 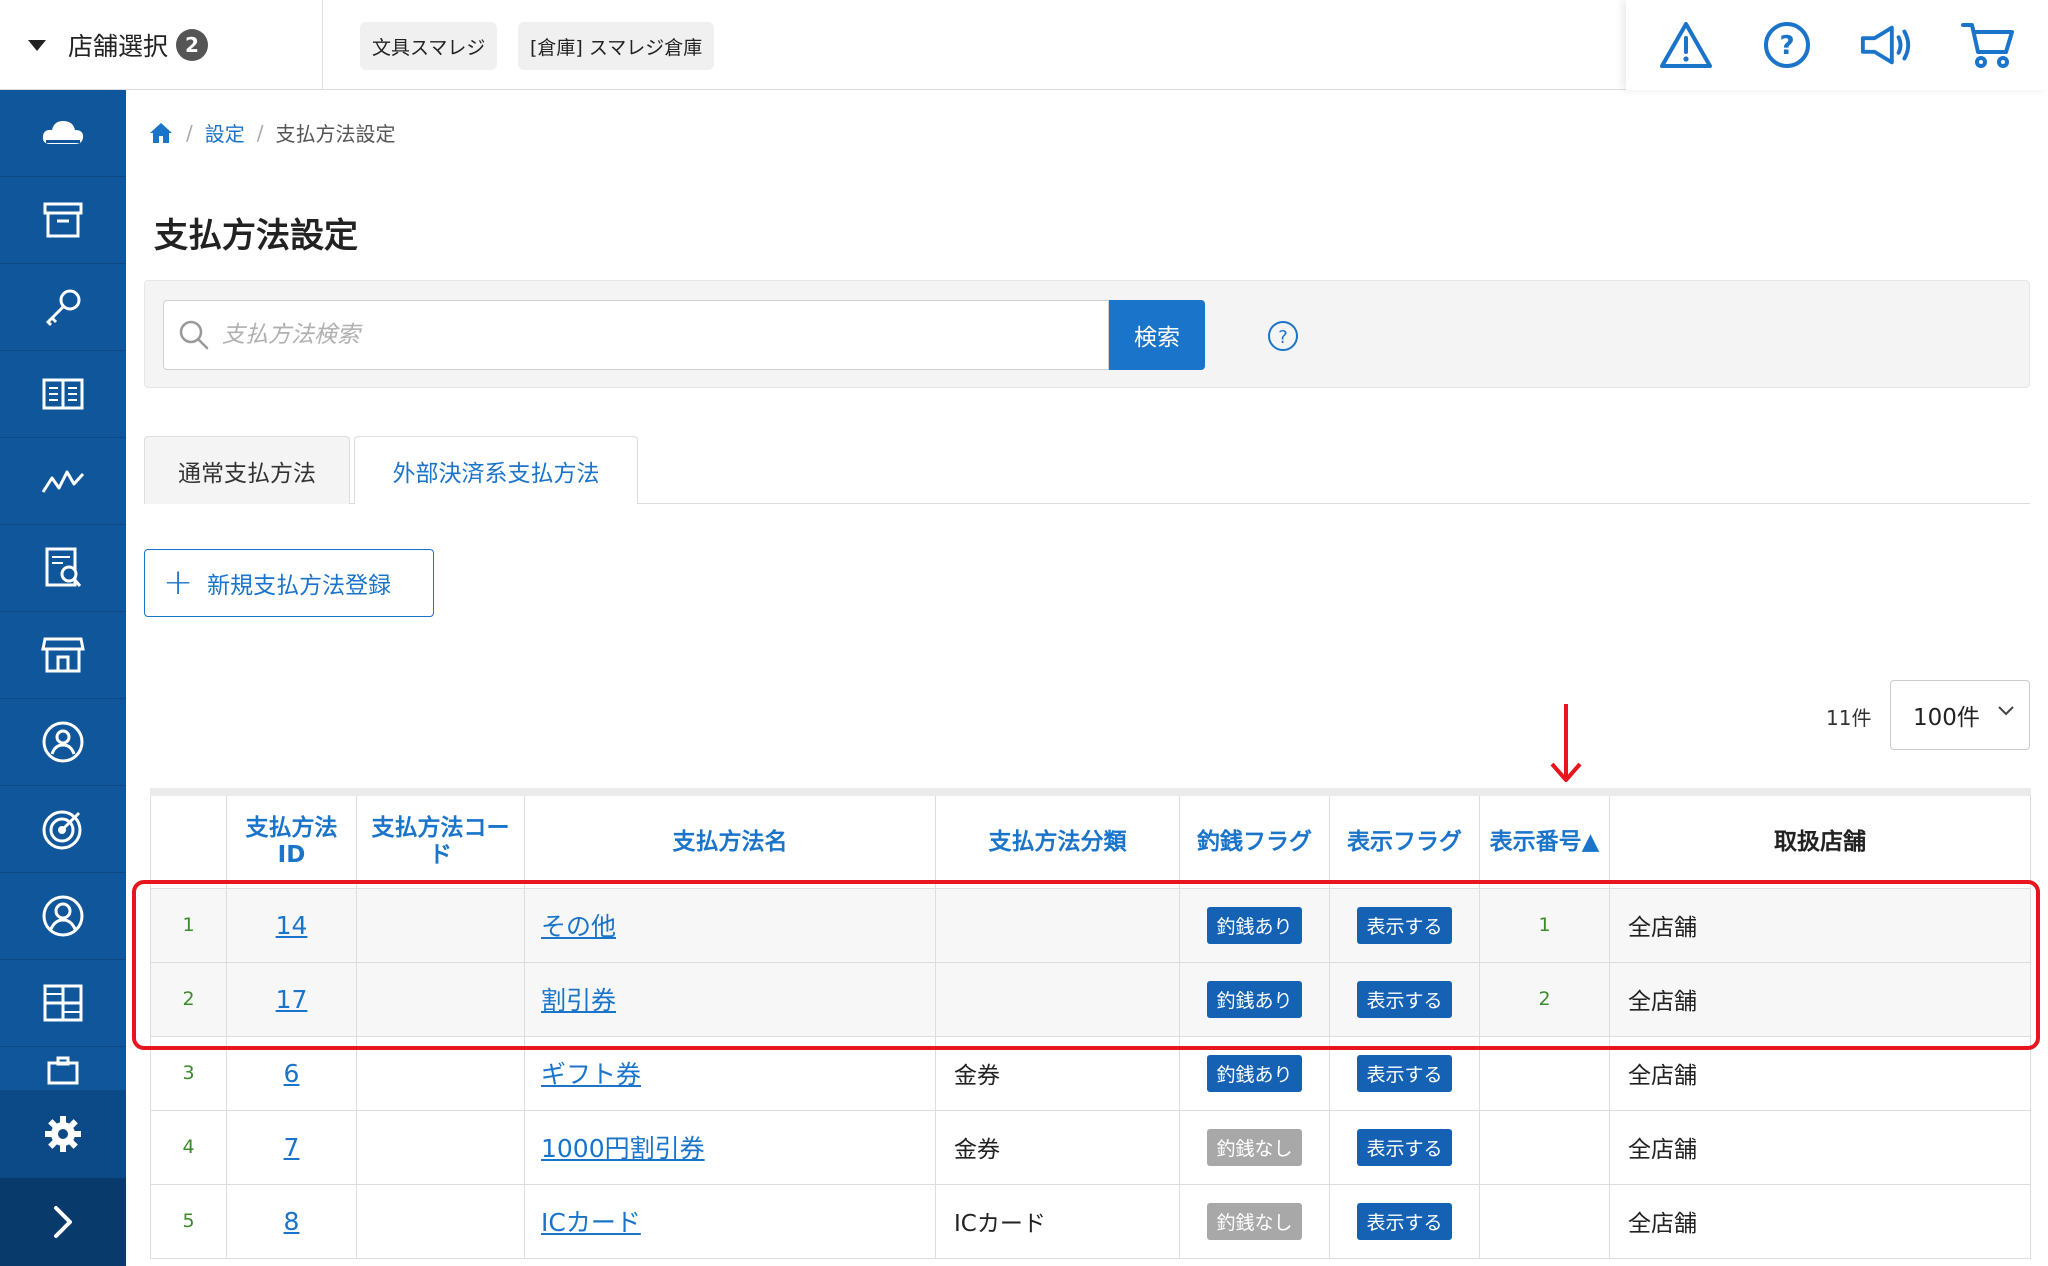 I want to click on row-number: 4, so click(x=188, y=1147).